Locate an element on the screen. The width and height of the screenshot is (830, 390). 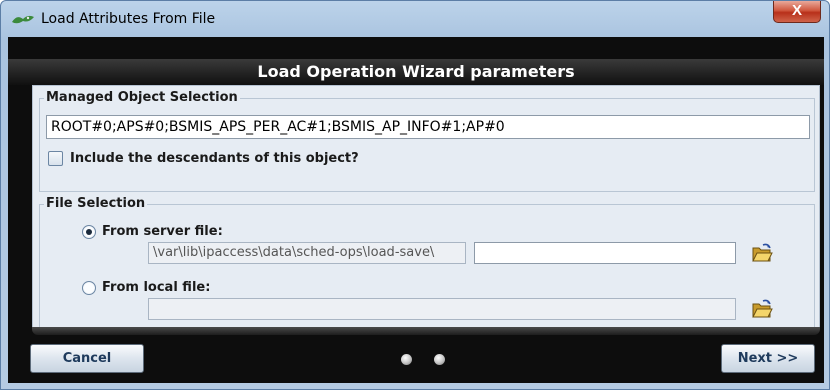
close-button: X is located at coordinates (797, 12).